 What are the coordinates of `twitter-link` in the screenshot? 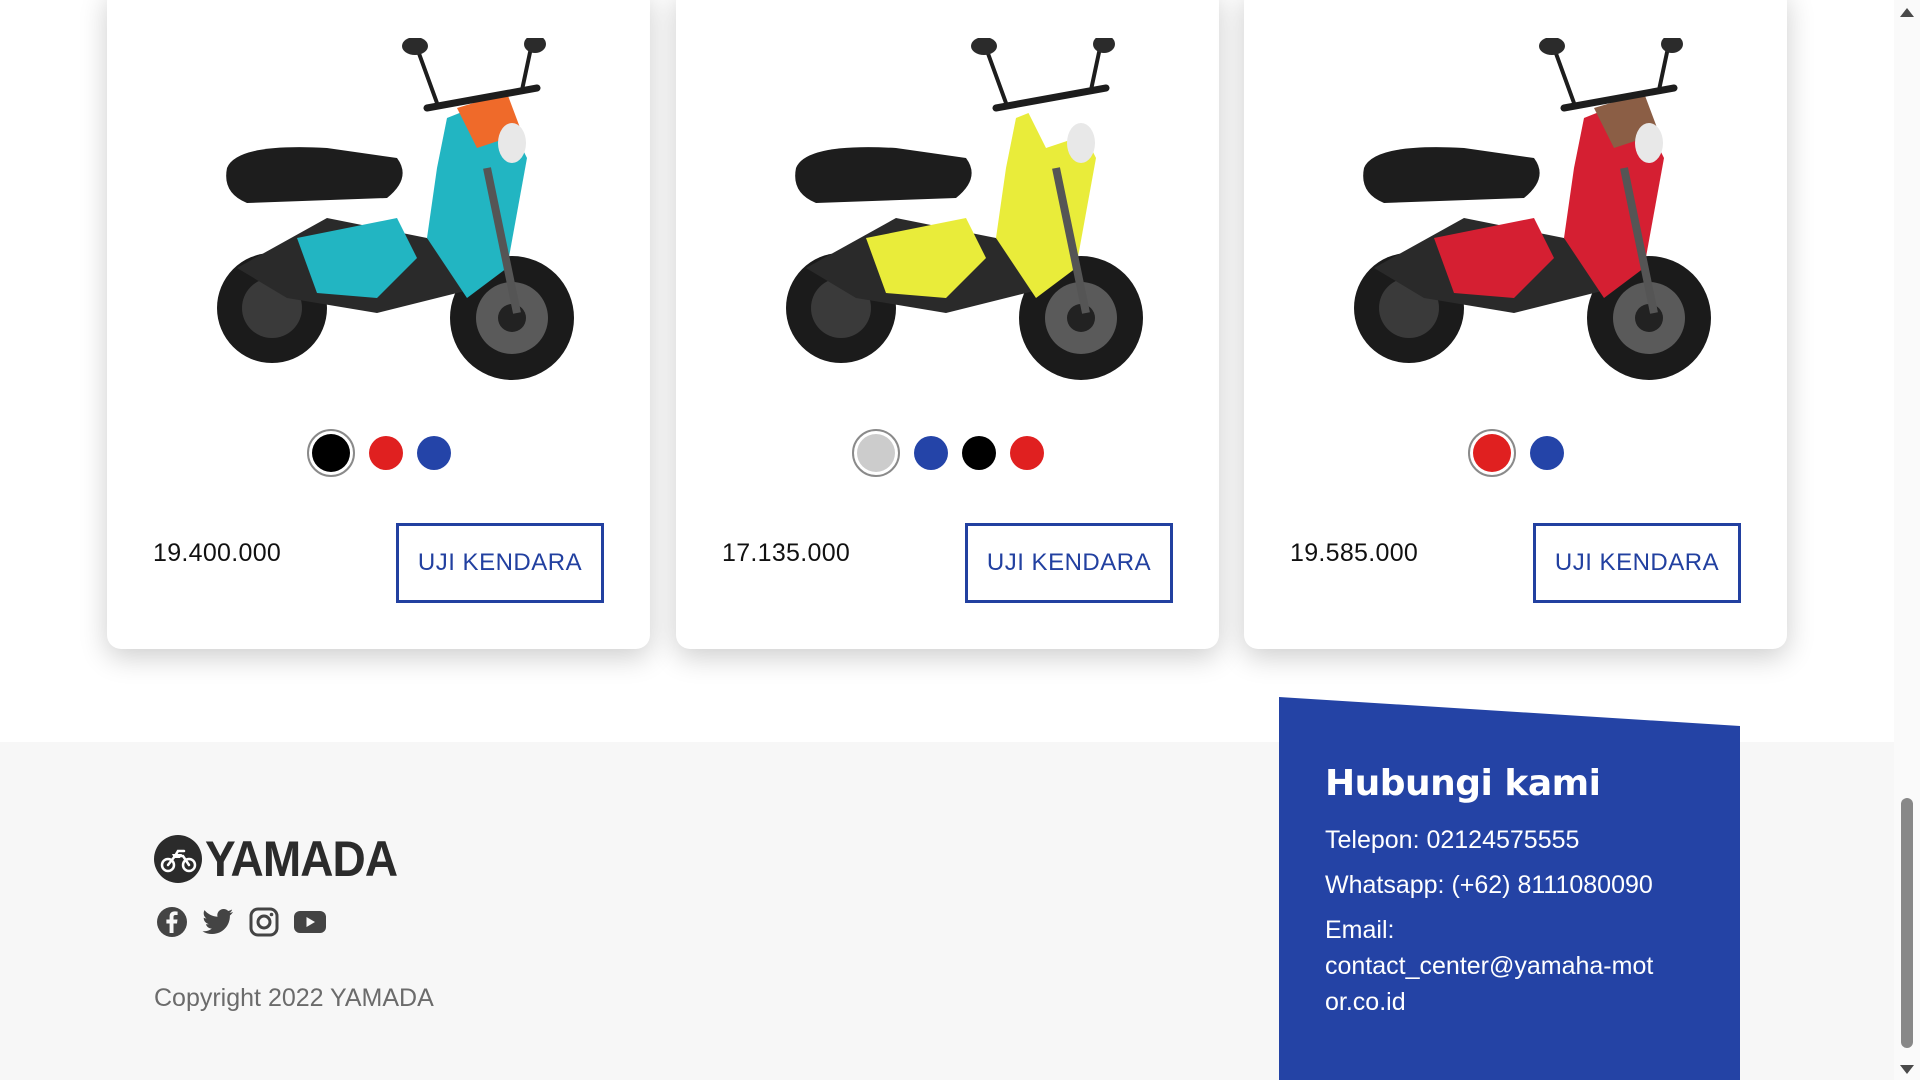 It's located at (218, 923).